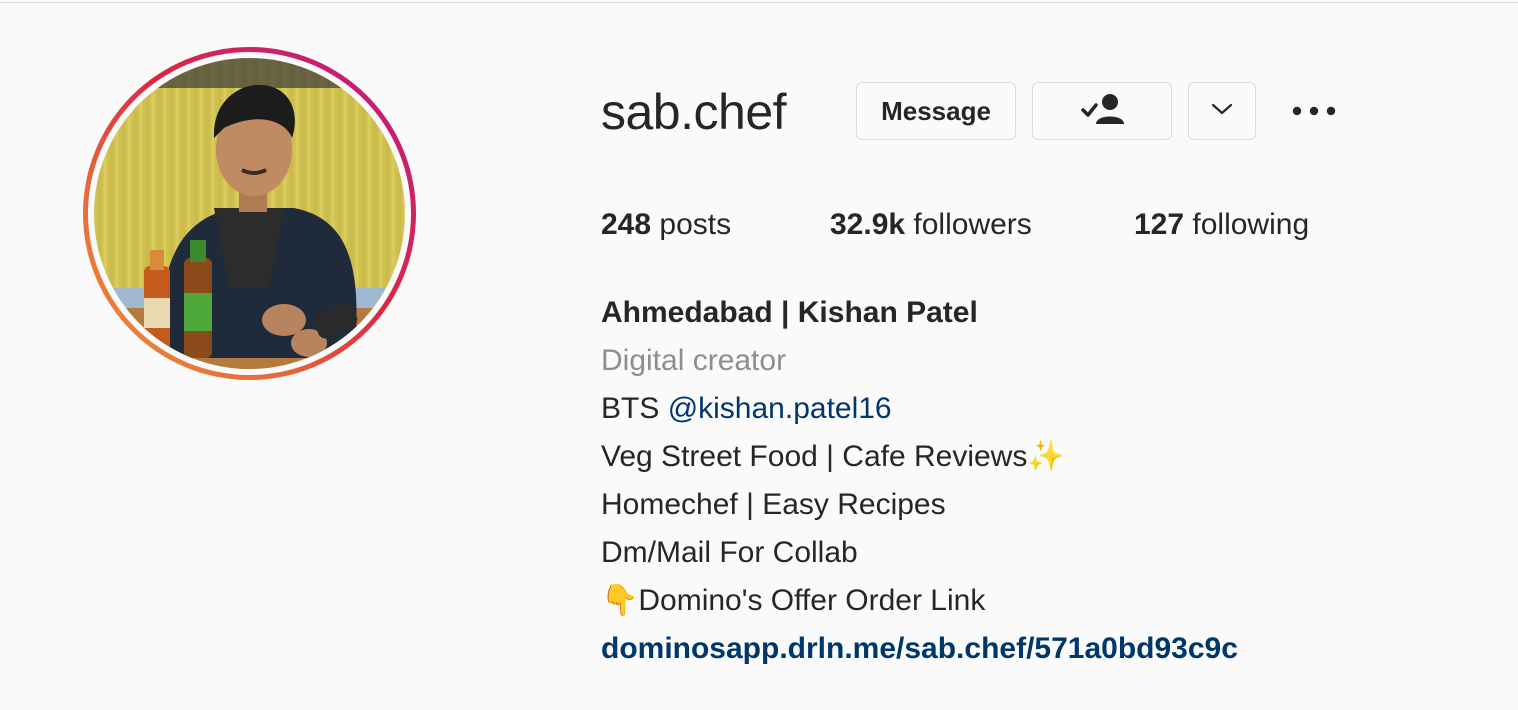 This screenshot has height=710, width=1518. Describe the element at coordinates (919, 649) in the screenshot. I see `bio-external-link: dominosapp.drln.me/sab.chef/571a0bd93c9c` at that location.